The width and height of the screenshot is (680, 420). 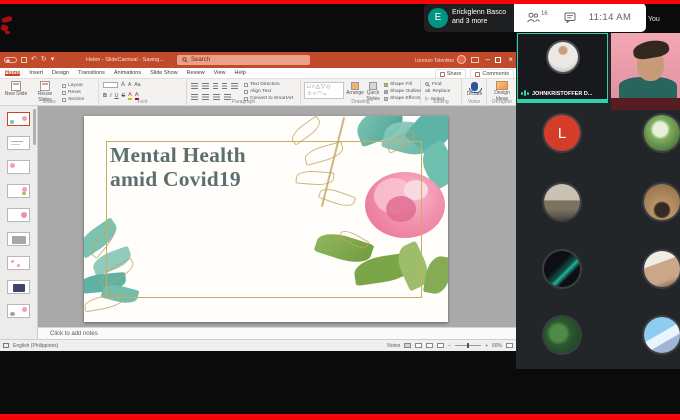 What do you see at coordinates (35, 346) in the screenshot?
I see `language-status: English (Philippines)` at bounding box center [35, 346].